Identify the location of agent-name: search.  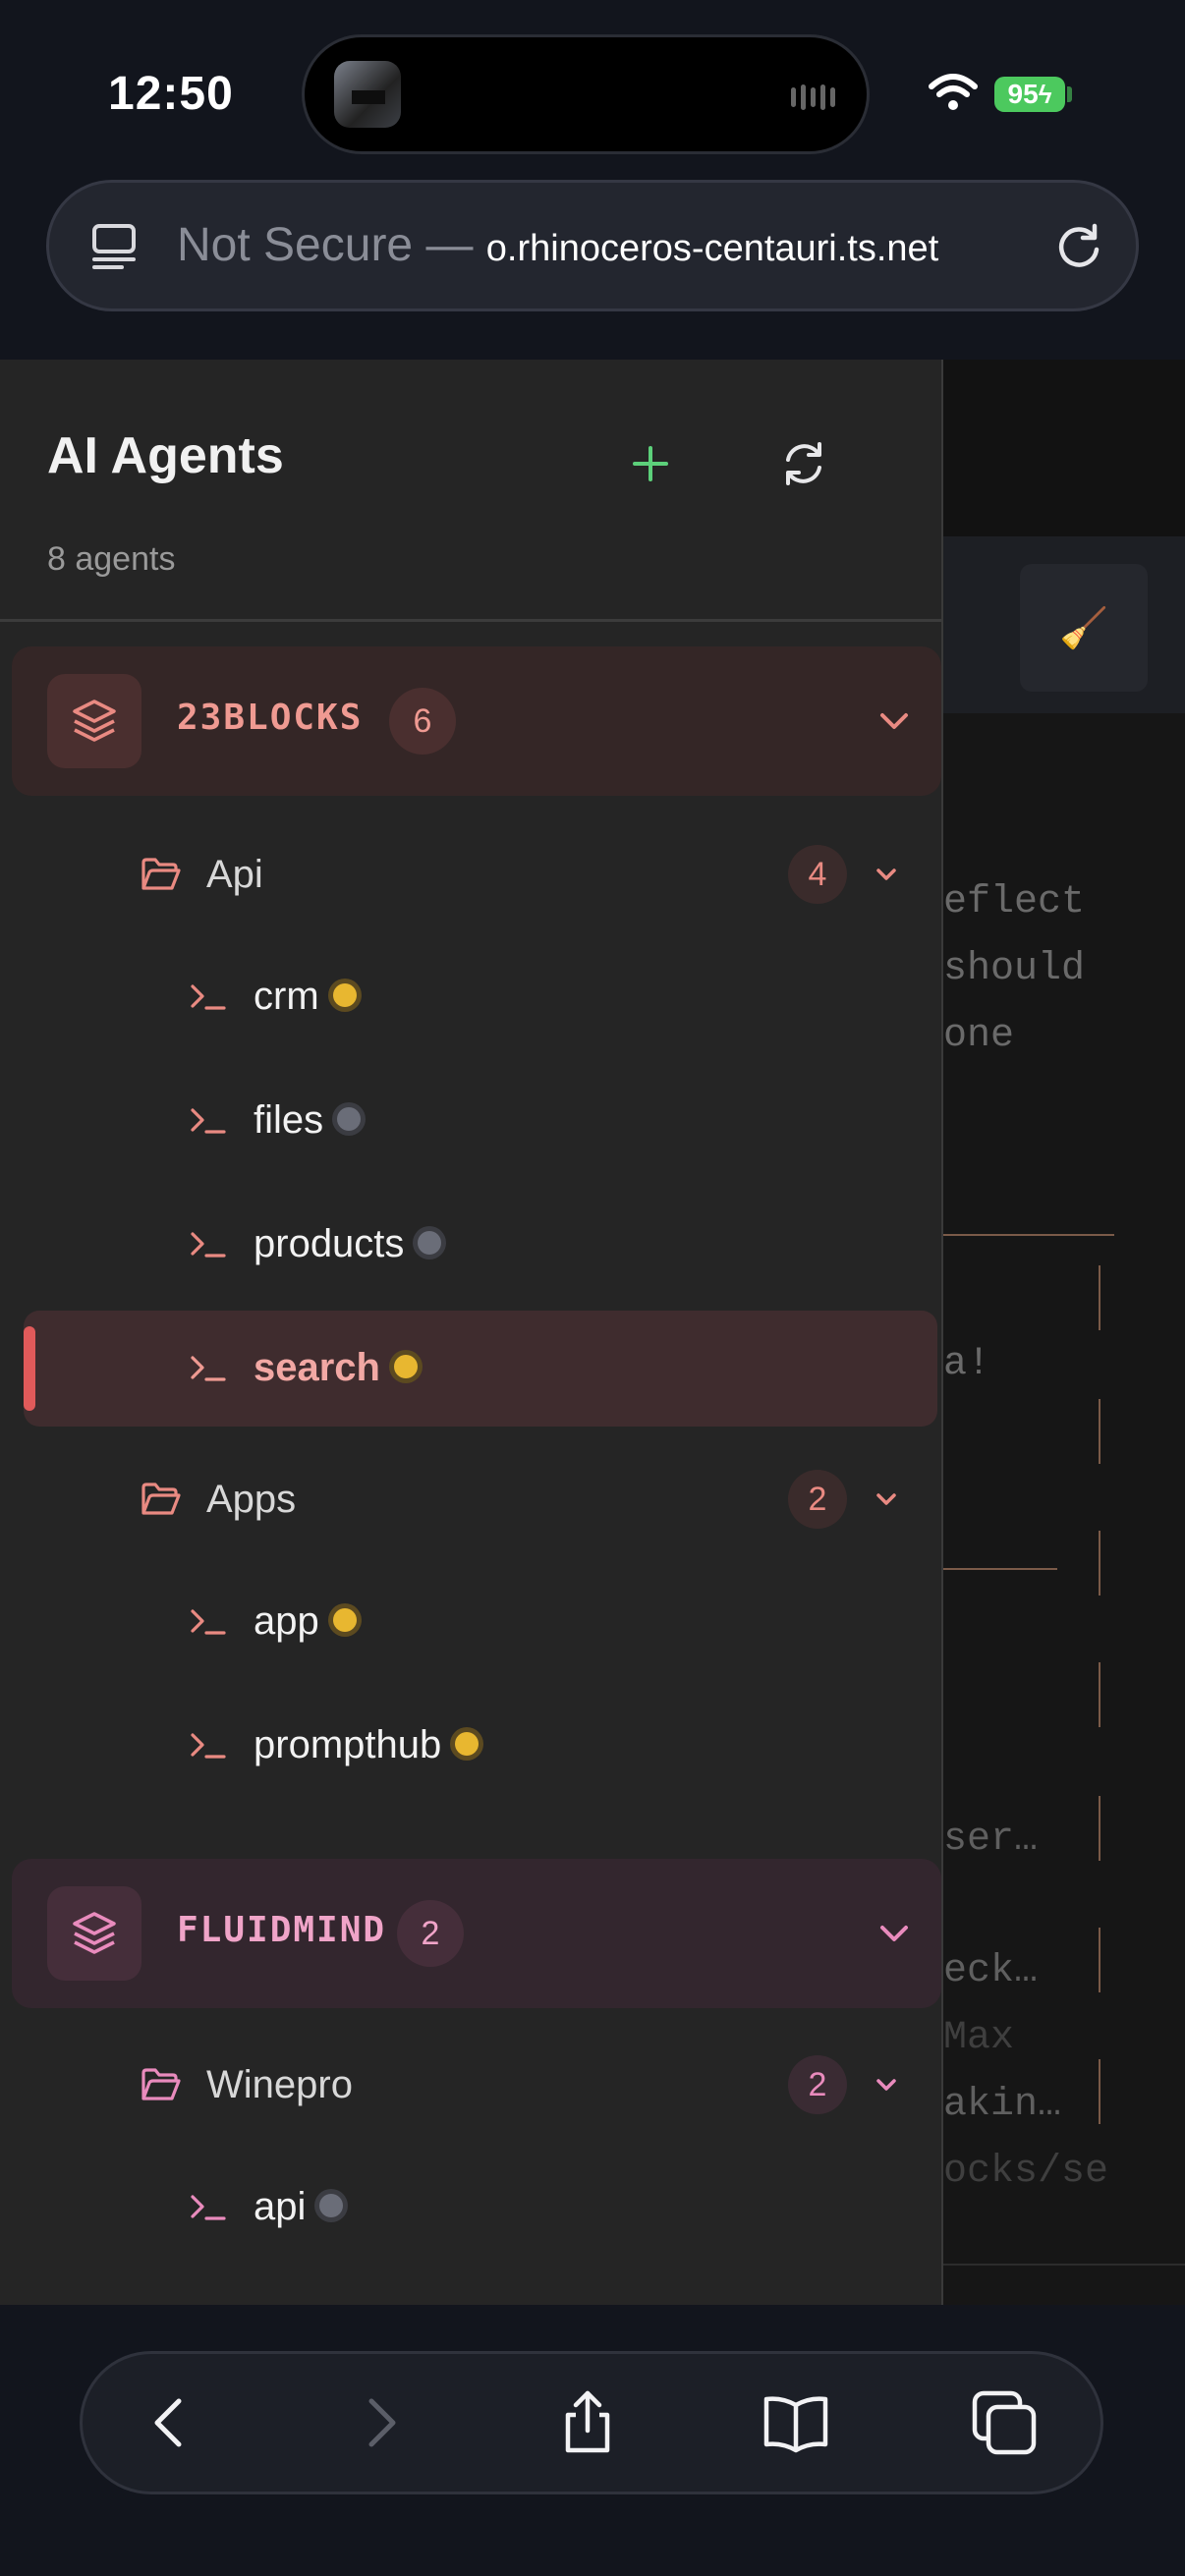
(317, 1367).